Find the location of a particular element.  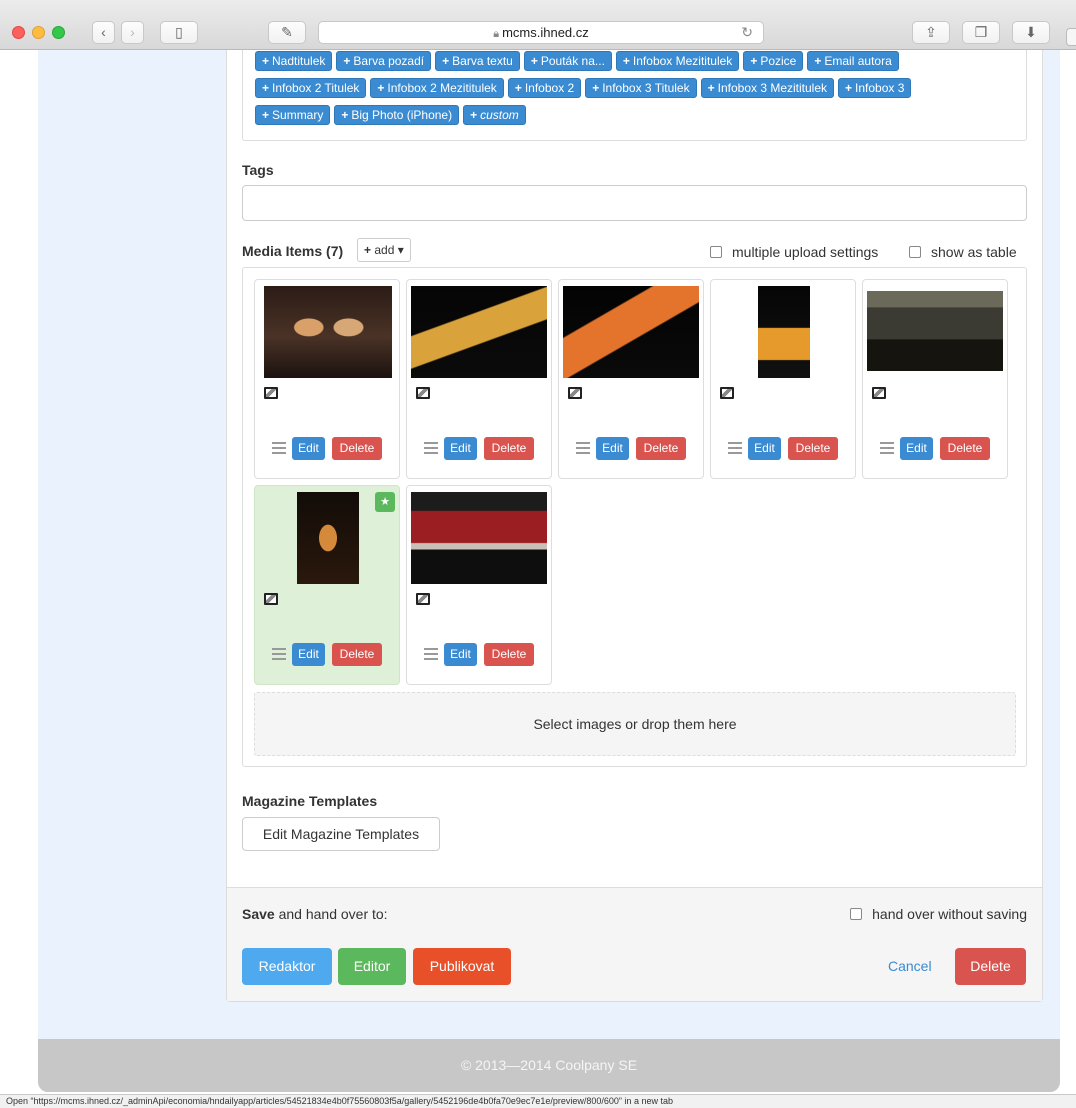

add-field-template-button: + Pozice is located at coordinates (773, 61).